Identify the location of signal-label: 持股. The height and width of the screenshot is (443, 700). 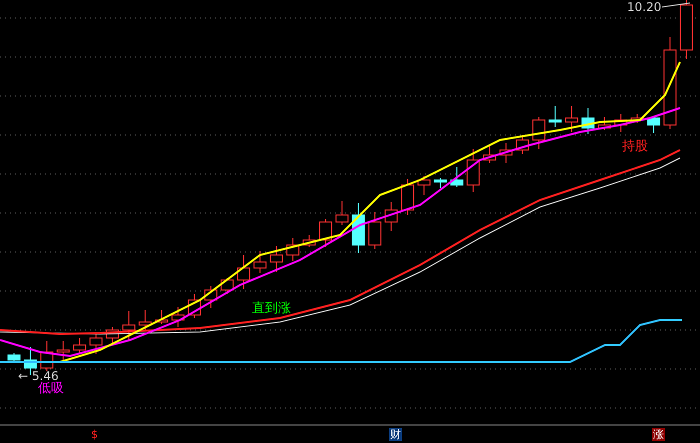
(635, 146).